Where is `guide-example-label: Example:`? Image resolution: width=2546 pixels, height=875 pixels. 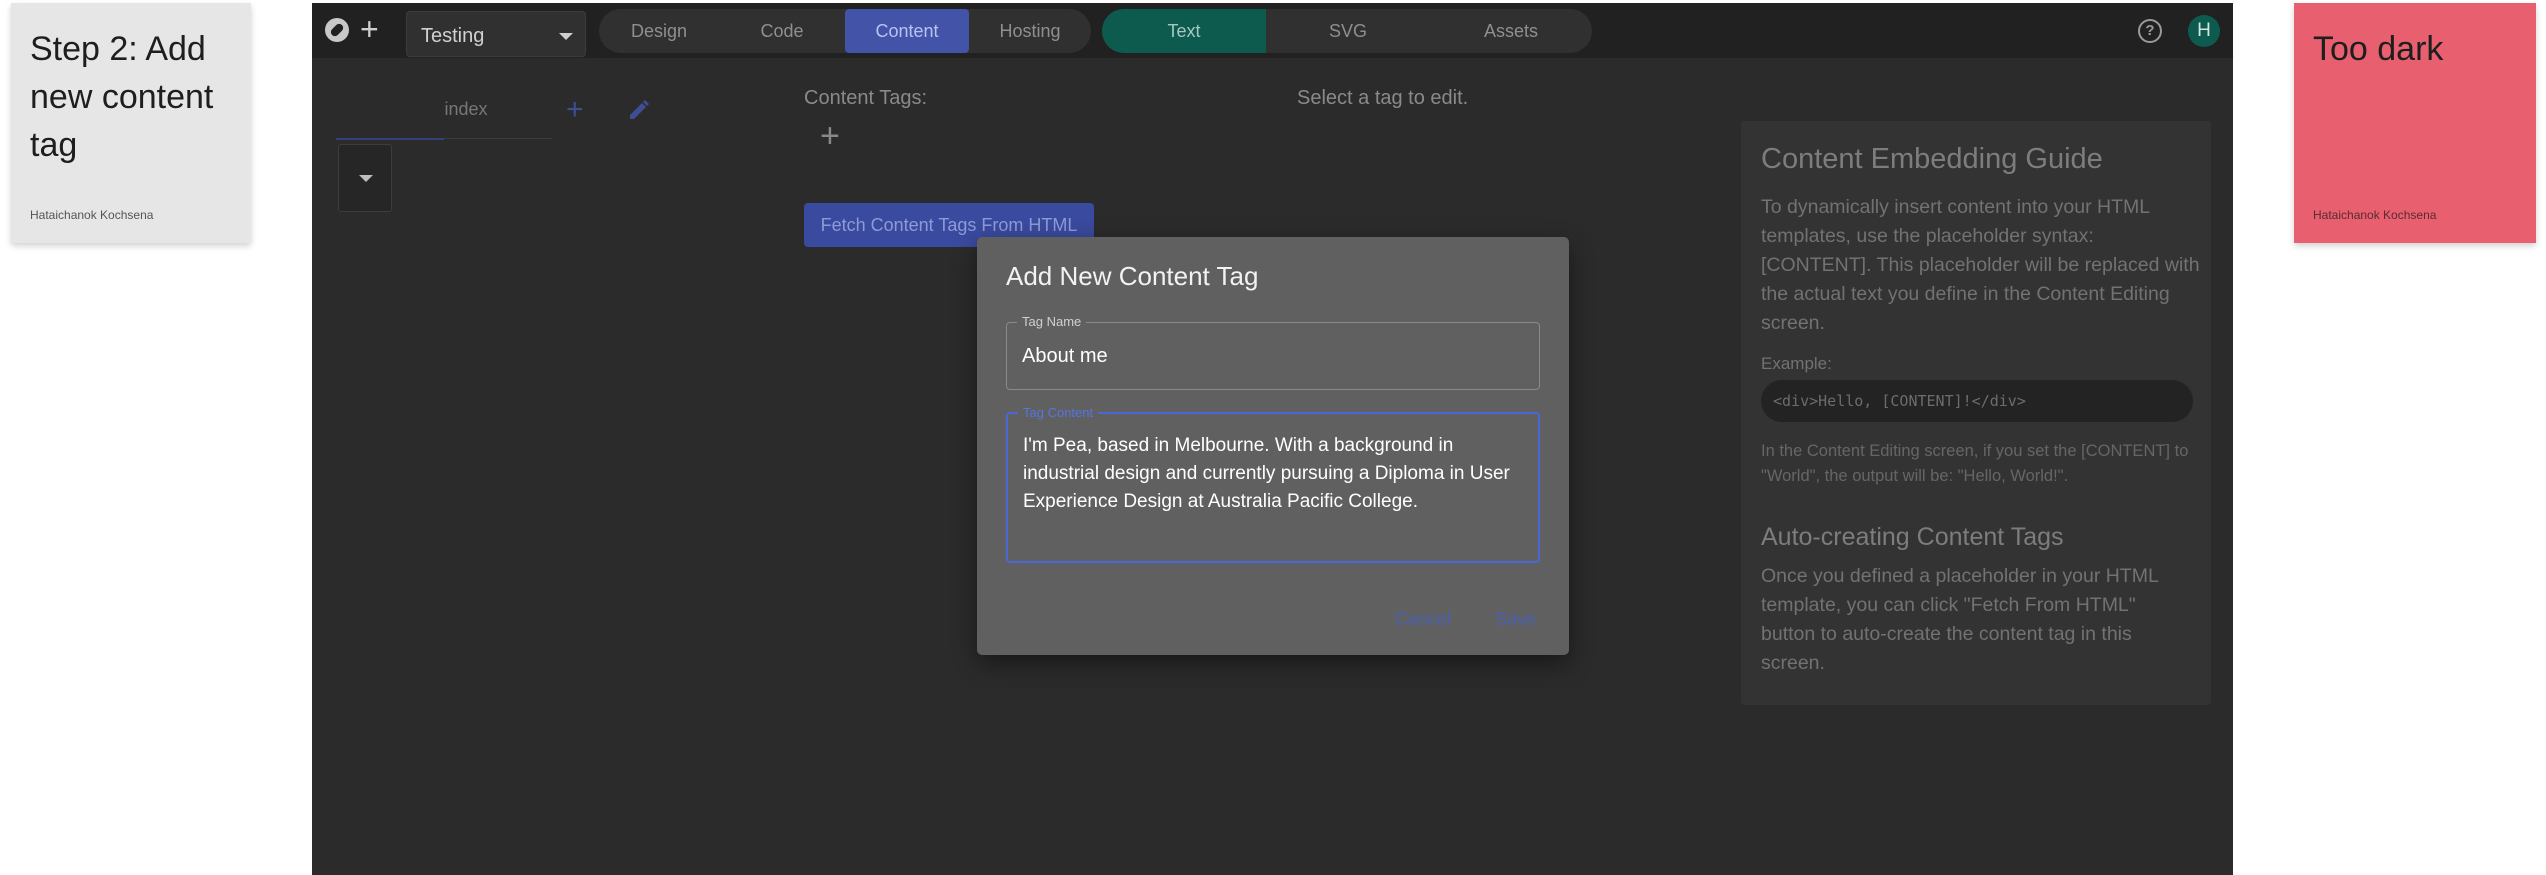 guide-example-label: Example: is located at coordinates (1796, 363).